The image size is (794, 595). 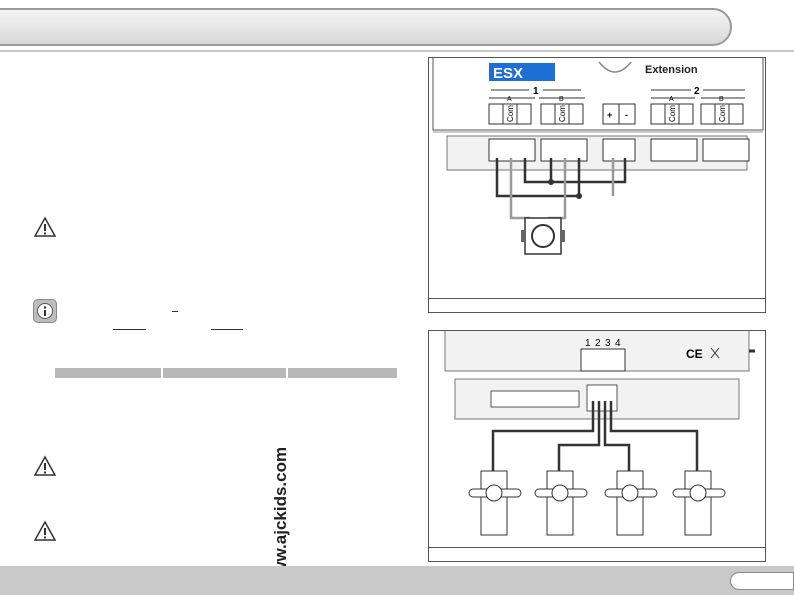 What do you see at coordinates (397, 580) in the screenshot?
I see `footer-strip` at bounding box center [397, 580].